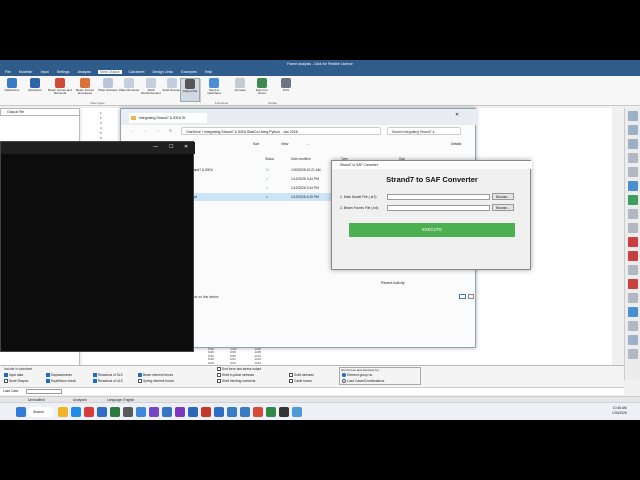  What do you see at coordinates (633, 116) in the screenshot?
I see `view-icon` at bounding box center [633, 116].